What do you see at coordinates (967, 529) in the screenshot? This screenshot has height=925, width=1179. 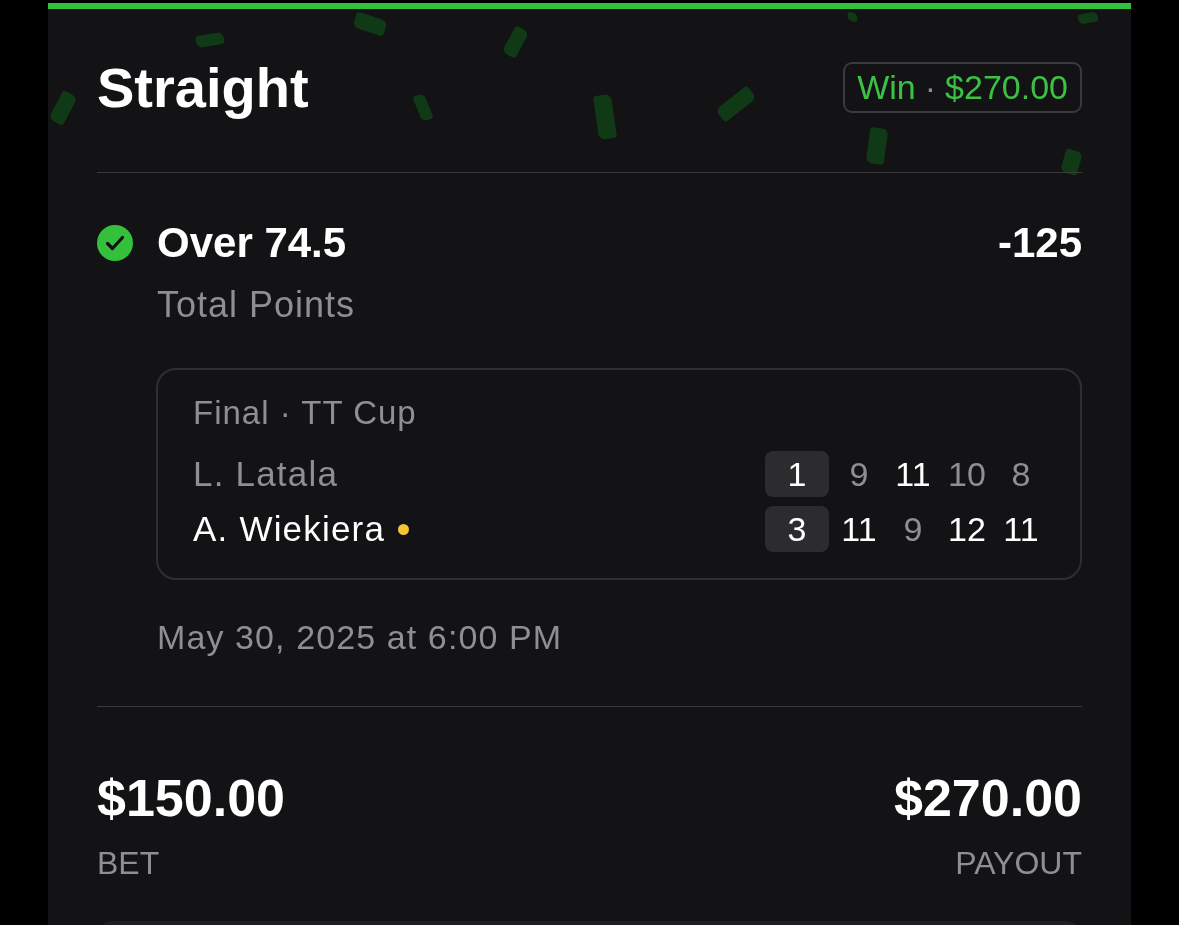 I see `game-score: 12` at bounding box center [967, 529].